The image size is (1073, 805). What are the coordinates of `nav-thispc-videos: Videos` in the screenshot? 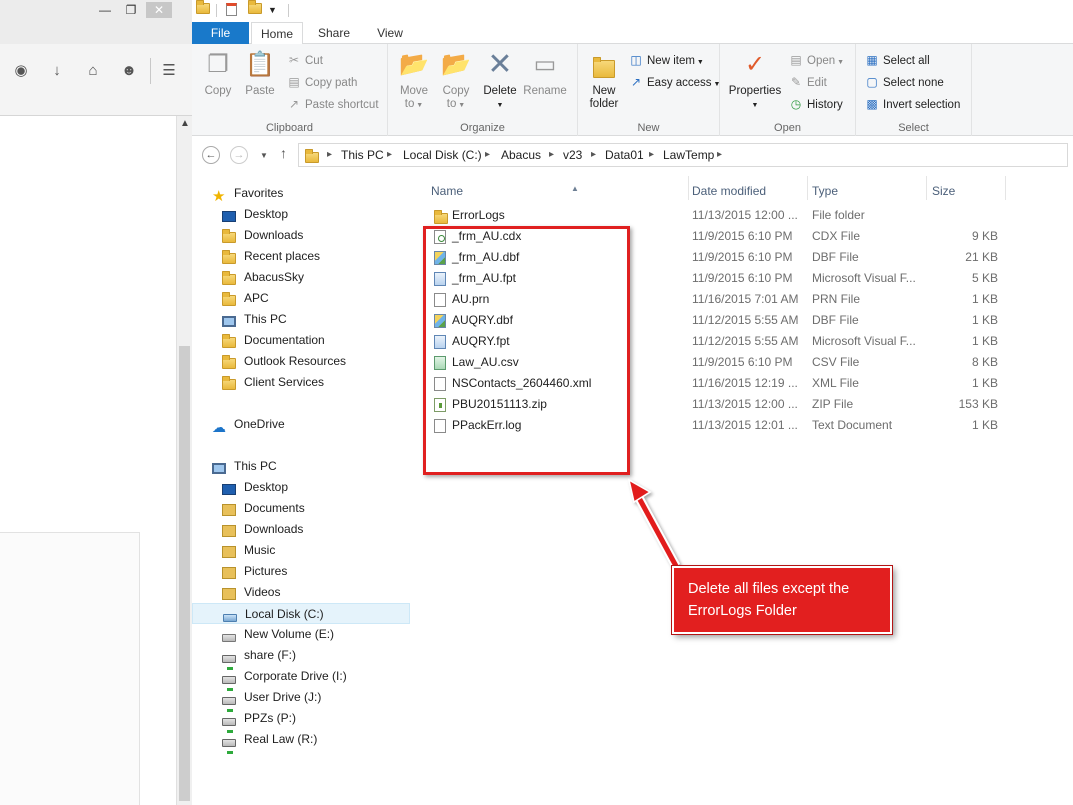 It's located at (301, 592).